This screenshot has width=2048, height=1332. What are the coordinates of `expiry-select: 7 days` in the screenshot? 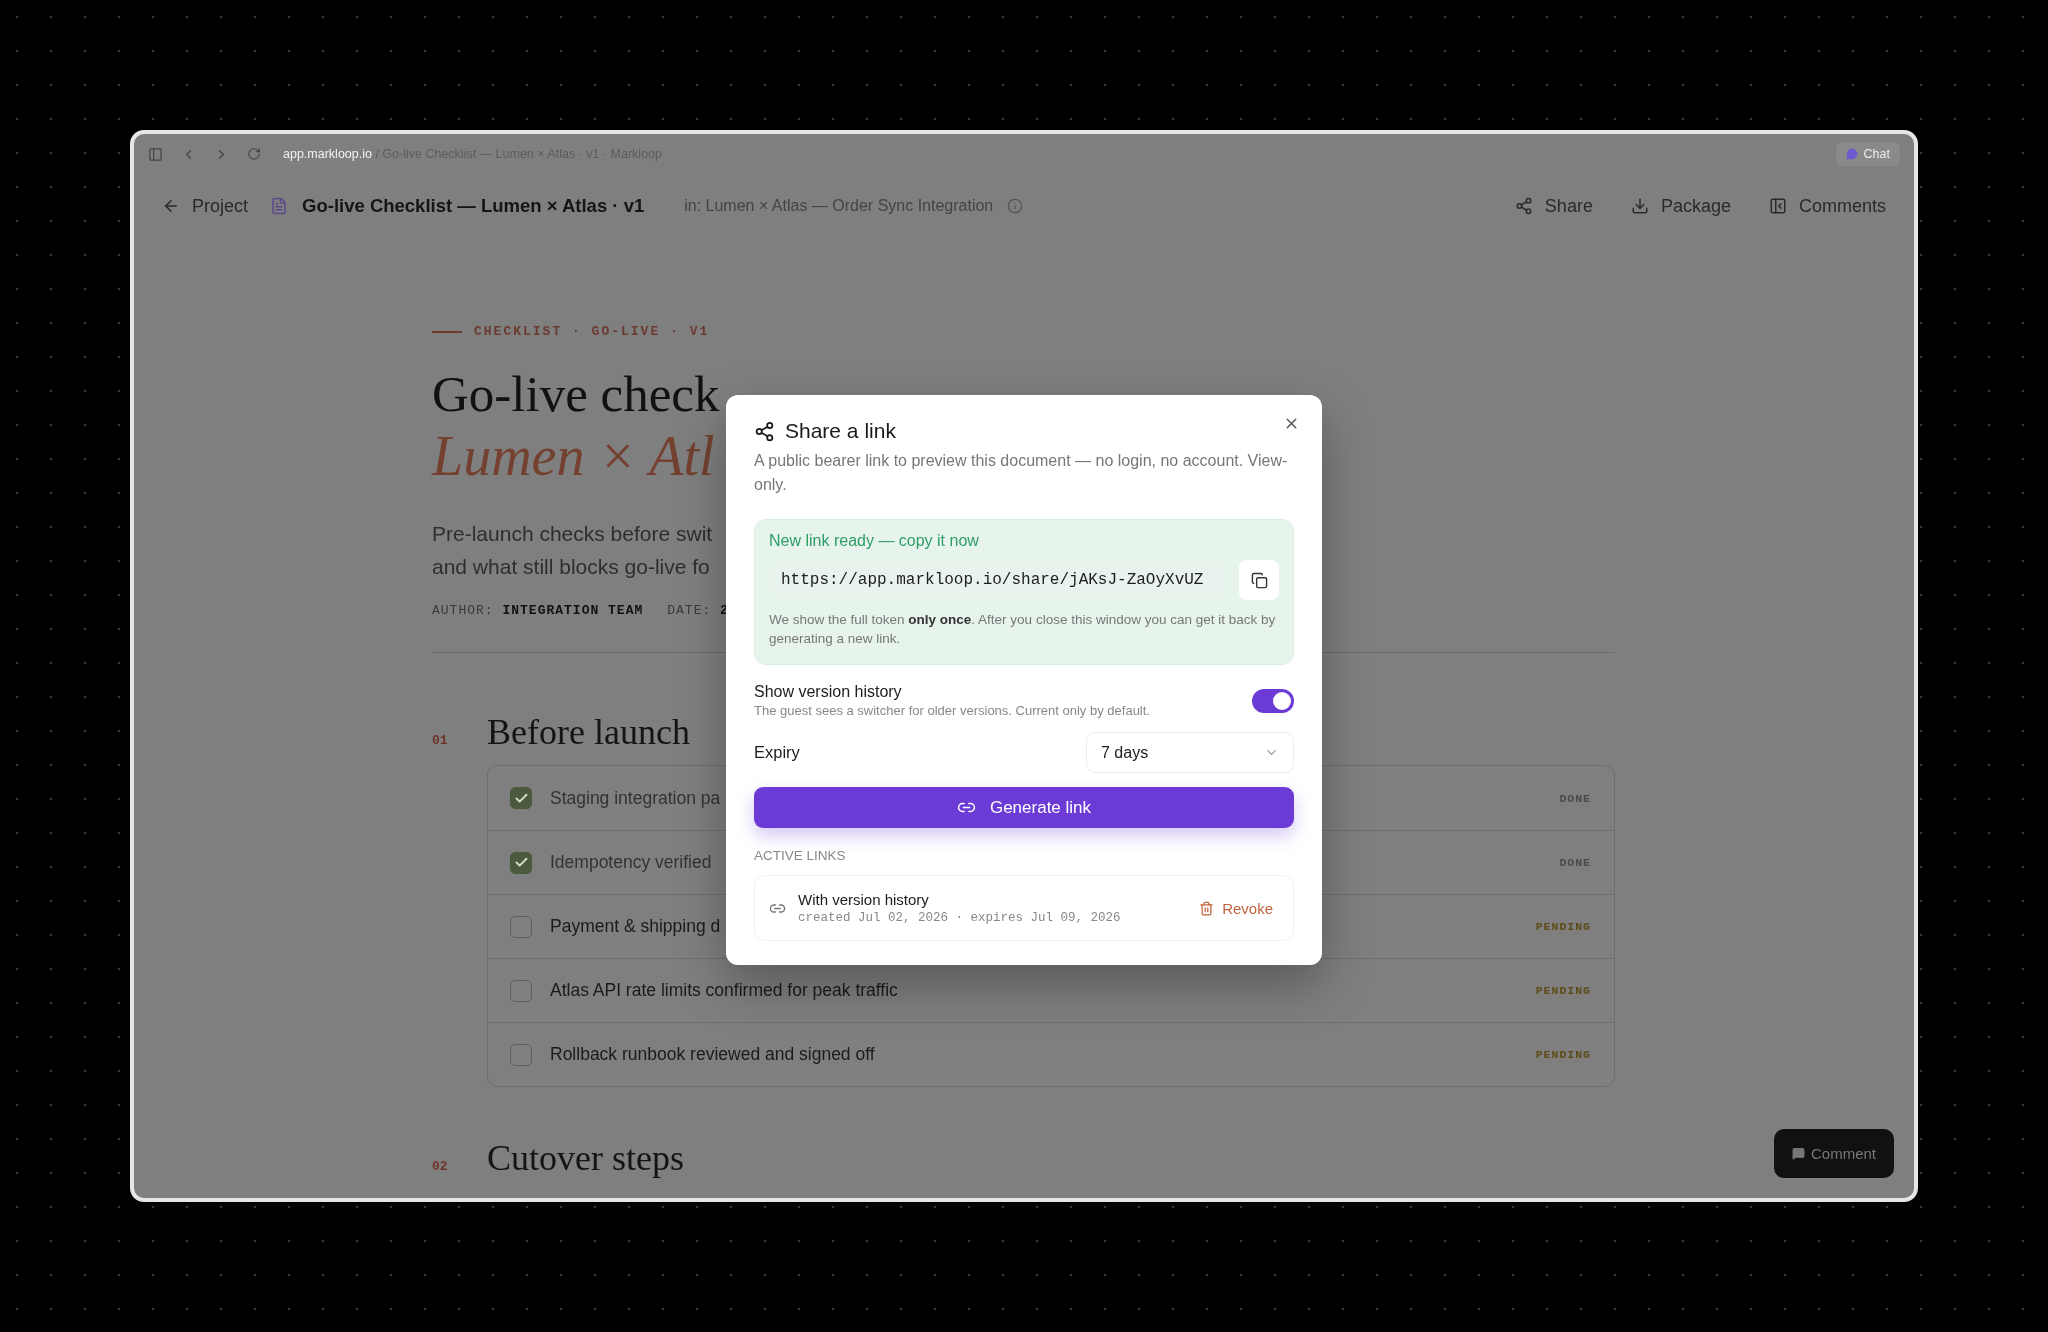 It's located at (1190, 752).